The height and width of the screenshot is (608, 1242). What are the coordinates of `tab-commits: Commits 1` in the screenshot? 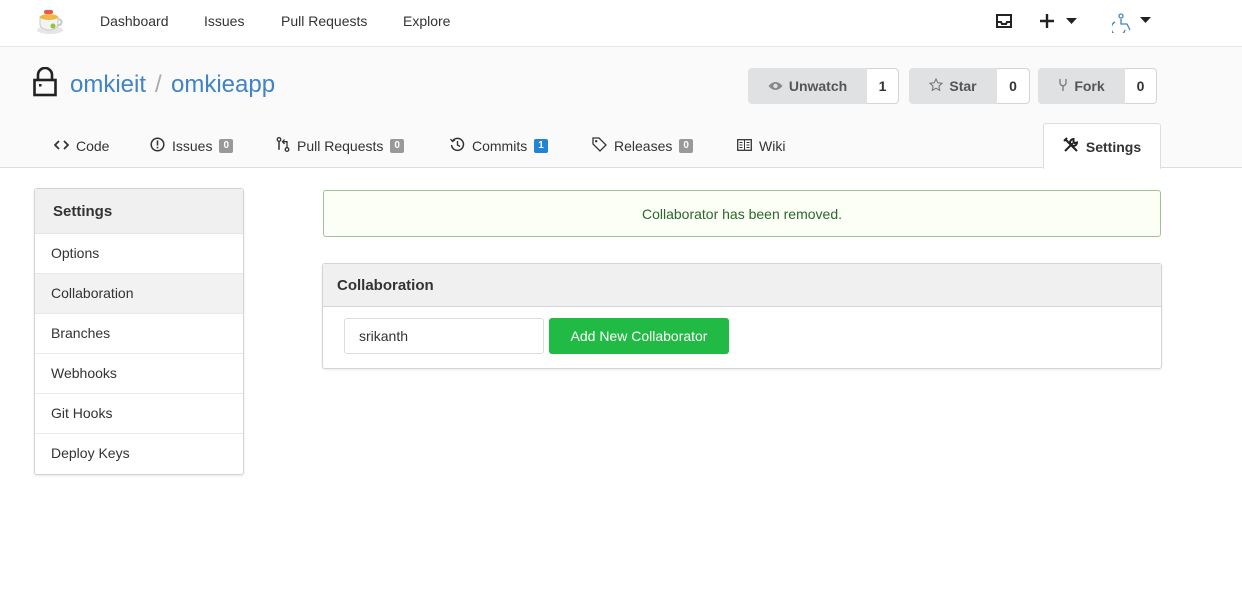 It's located at (498, 146).